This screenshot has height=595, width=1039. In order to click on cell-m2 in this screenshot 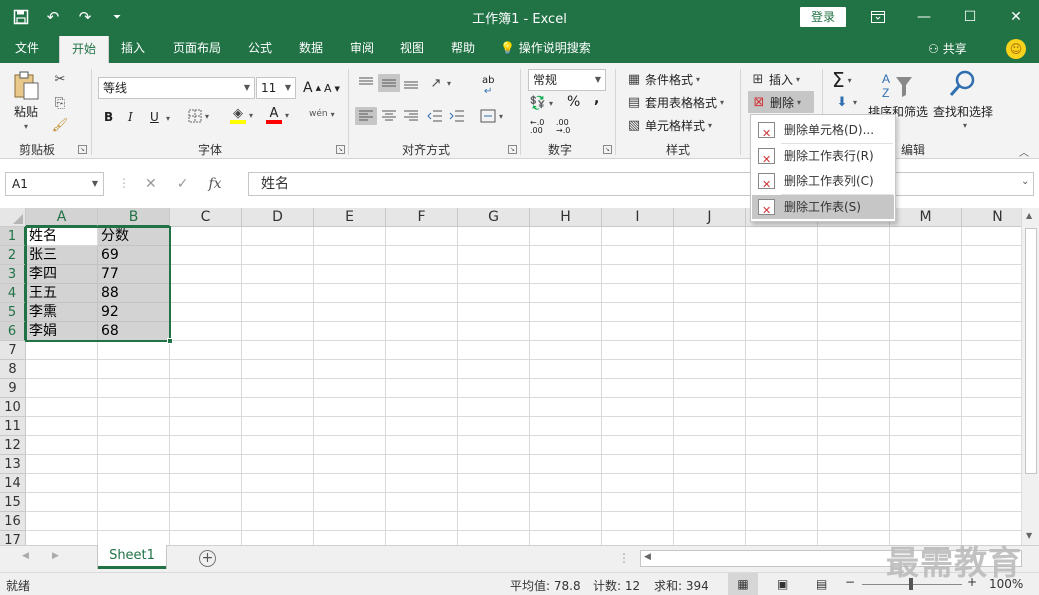, I will do `click(926, 255)`.